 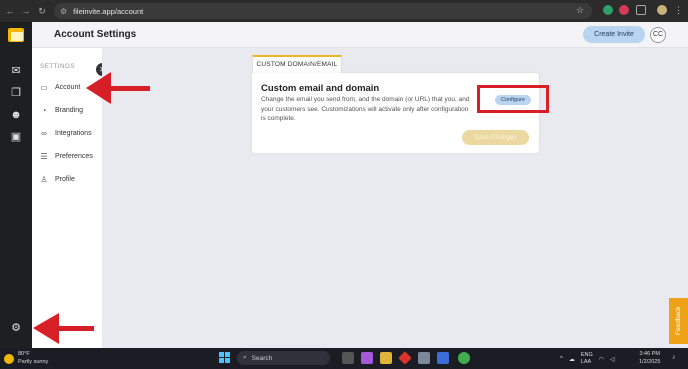 I want to click on language-indicator: ENG LAA, so click(x=587, y=359).